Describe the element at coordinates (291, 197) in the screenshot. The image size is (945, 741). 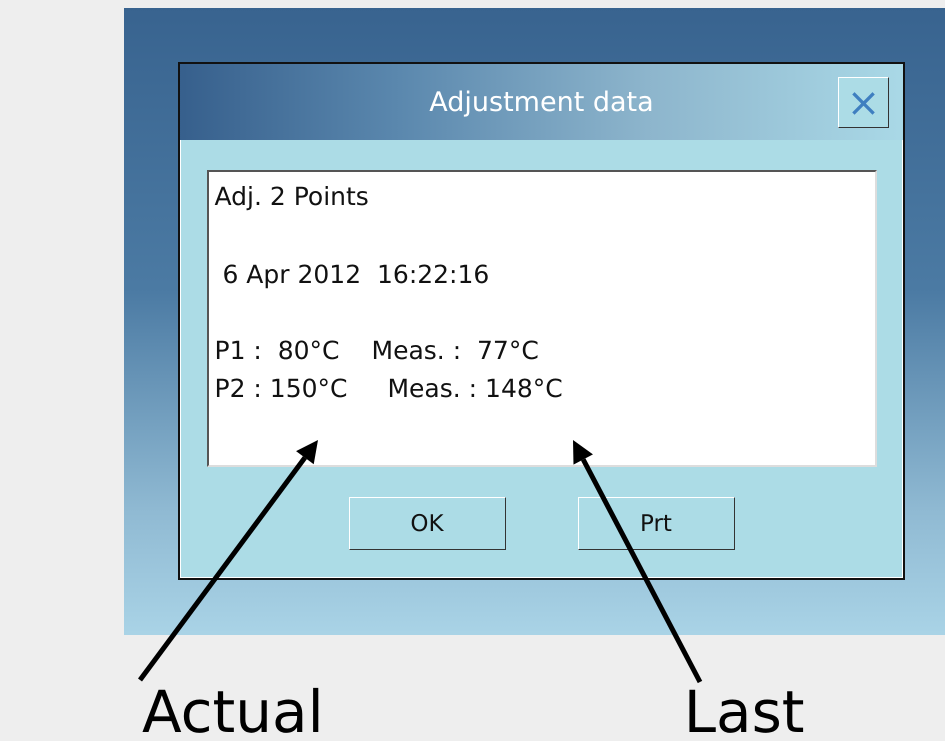
I see `heading-text: Adj. 2 Points` at that location.